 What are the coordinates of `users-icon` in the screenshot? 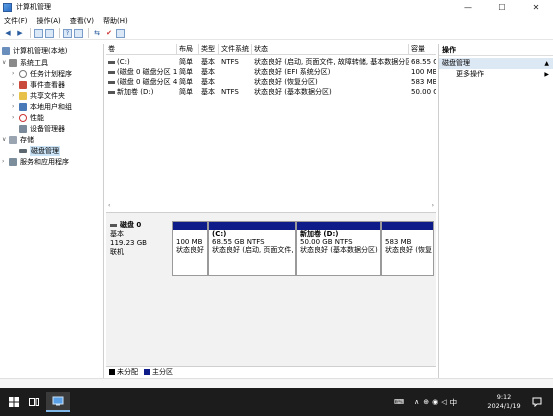 It's located at (23, 106).